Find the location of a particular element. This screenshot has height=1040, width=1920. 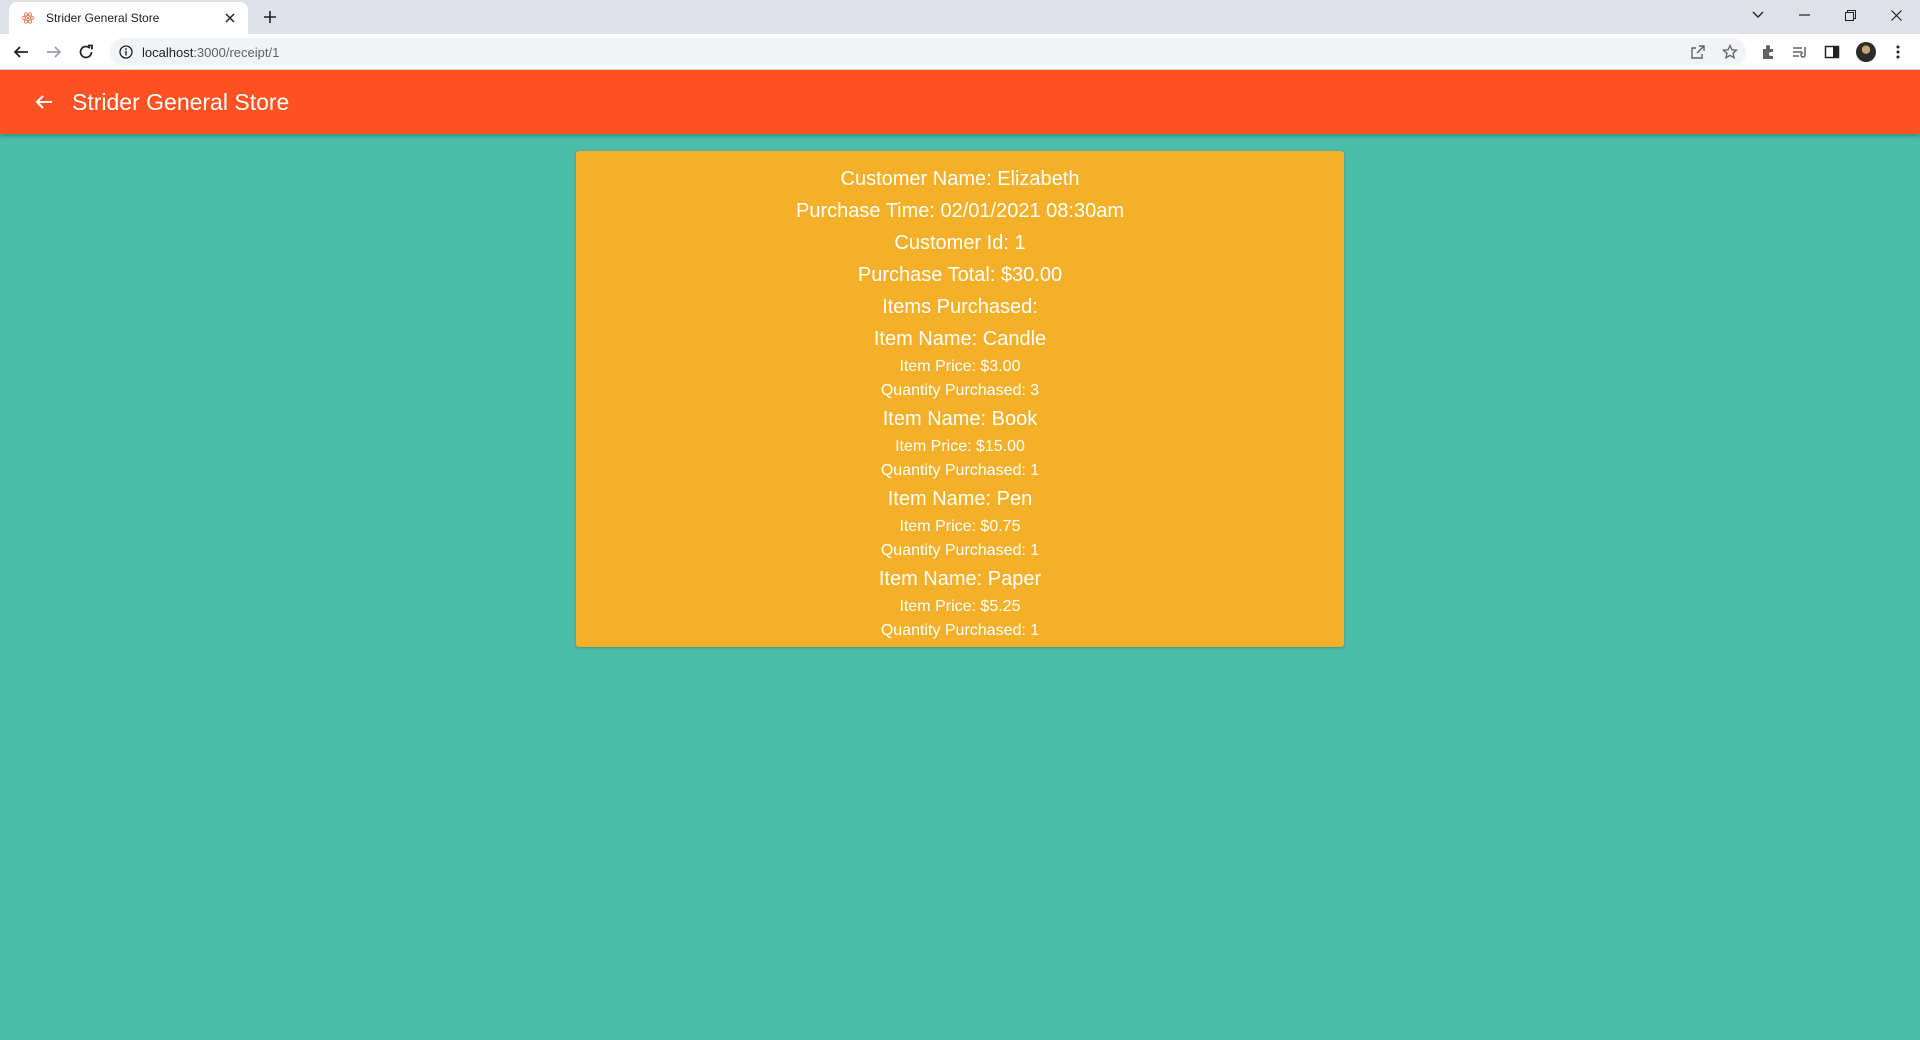

tab-title: Strider General Store is located at coordinates (103, 18).